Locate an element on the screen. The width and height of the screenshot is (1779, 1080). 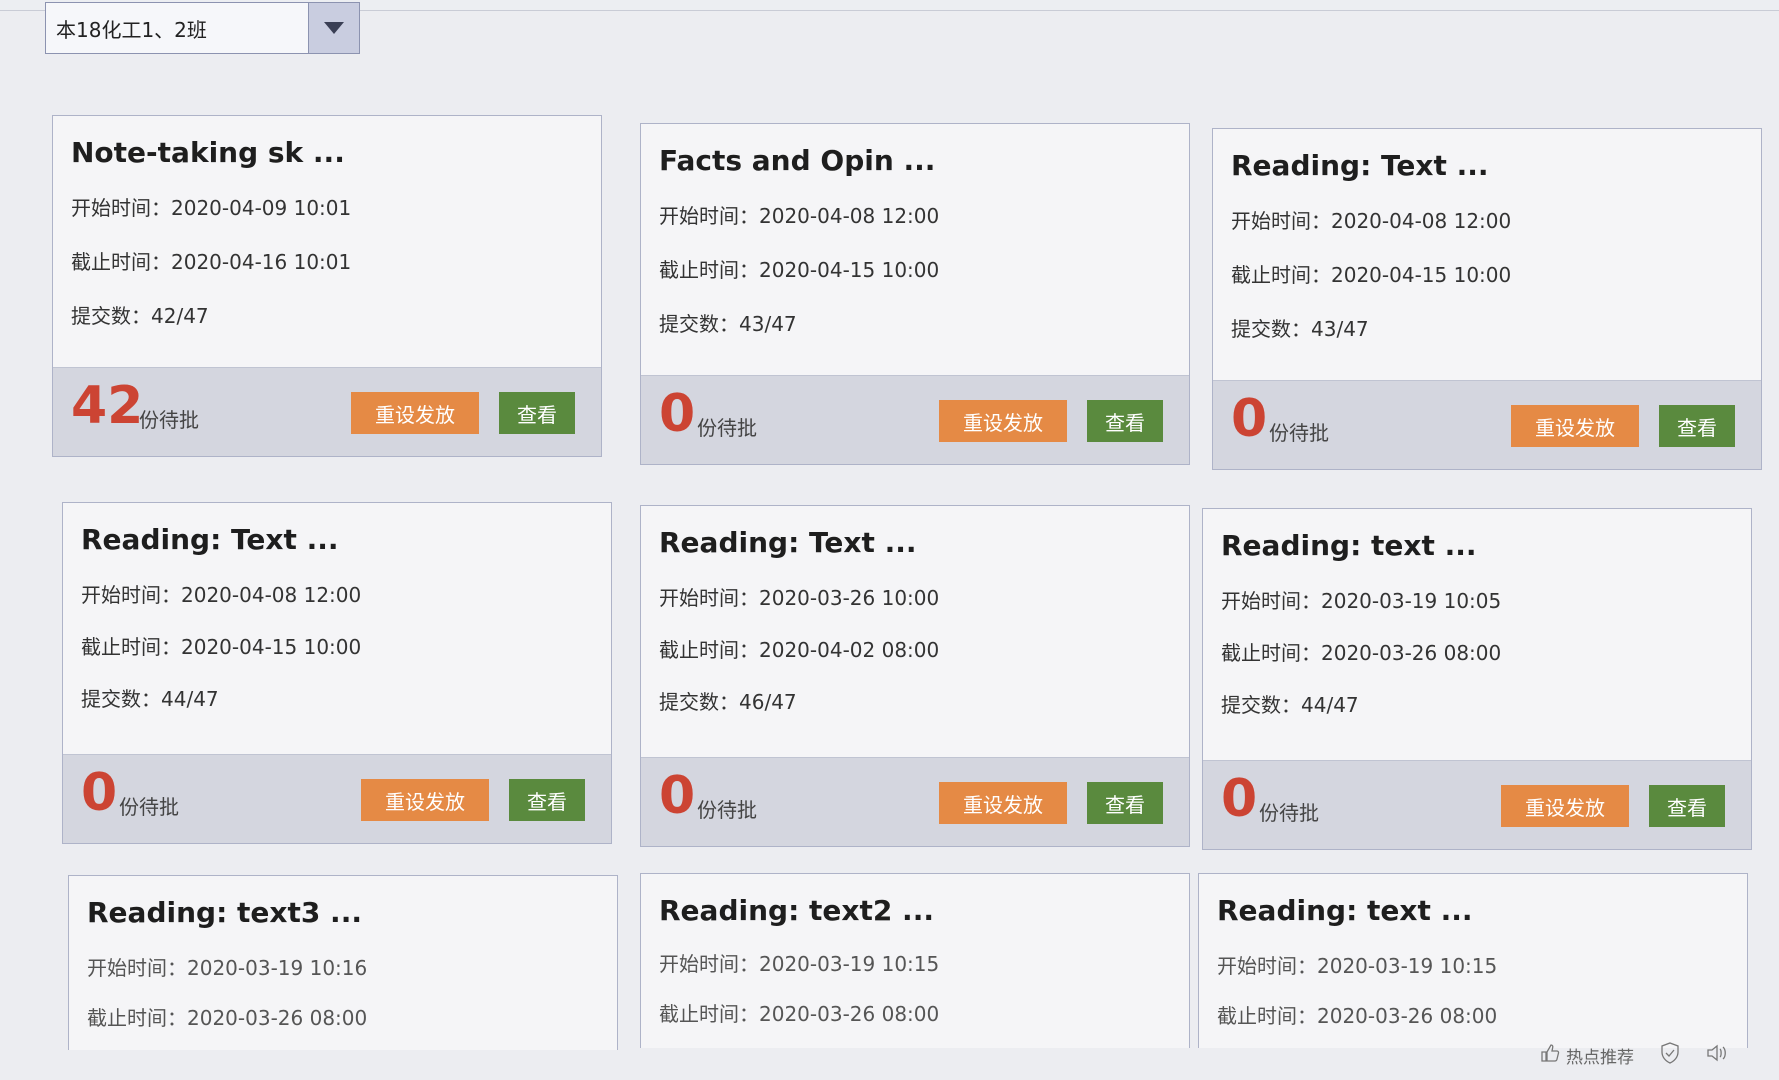
shield-icon is located at coordinates (1670, 1055).